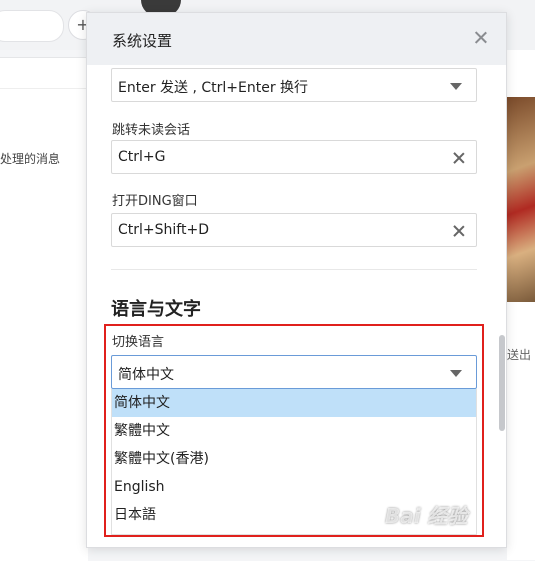 Image resolution: width=535 pixels, height=561 pixels. Describe the element at coordinates (146, 375) in the screenshot. I see `language-select-value: 简体中文` at that location.